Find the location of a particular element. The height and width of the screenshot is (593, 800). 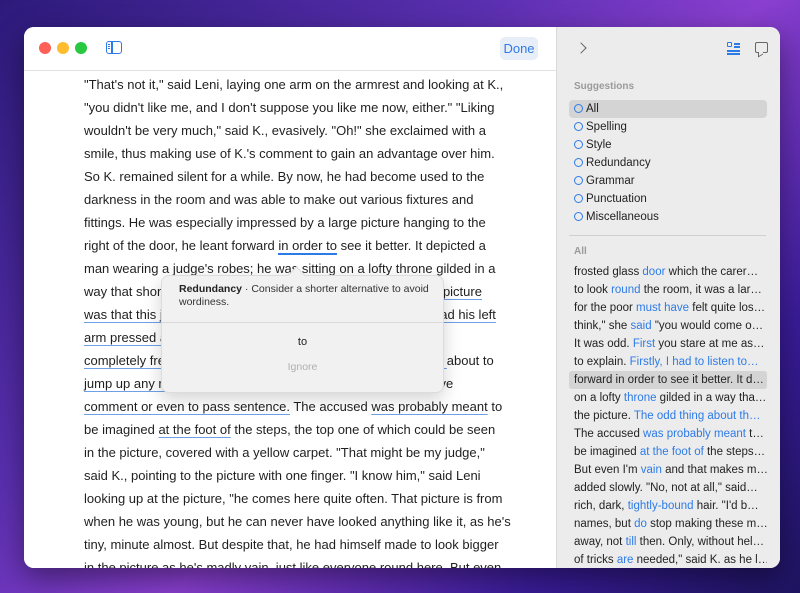

suggestions-list-icon is located at coordinates (733, 48).